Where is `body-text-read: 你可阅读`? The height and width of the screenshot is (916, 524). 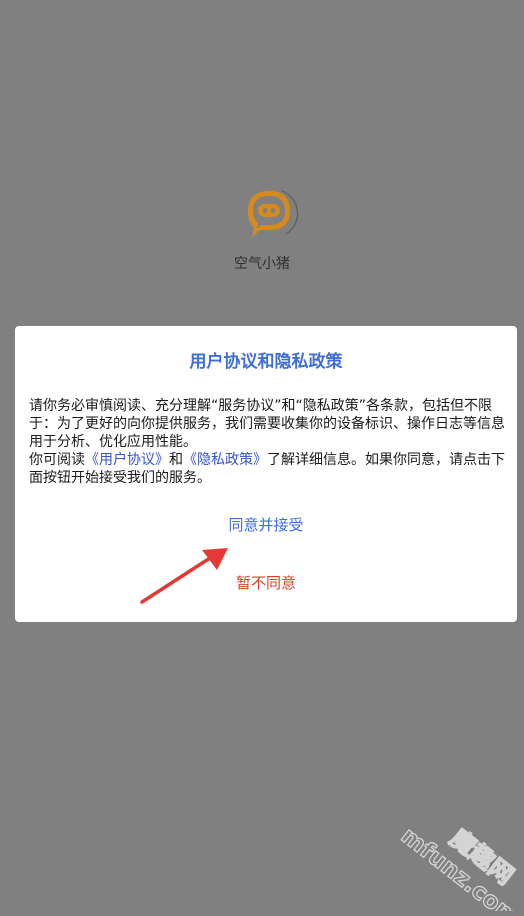
body-text-read: 你可阅读 is located at coordinates (57, 460).